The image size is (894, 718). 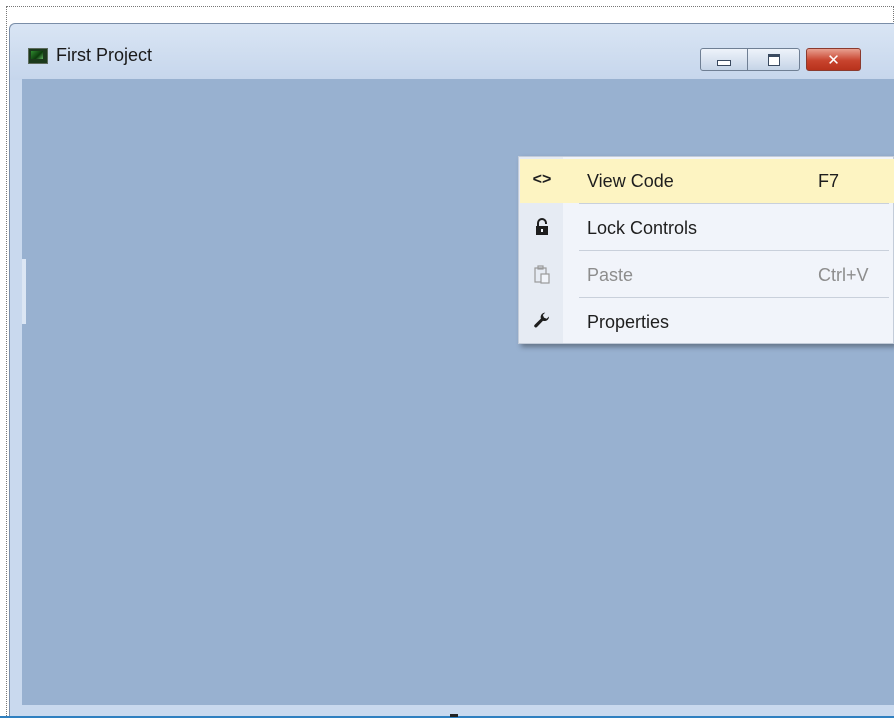 I want to click on caption-buttons: ✕, so click(x=780, y=60).